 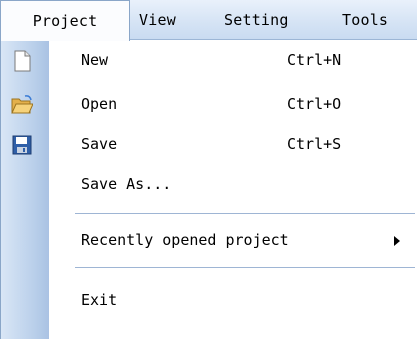 What do you see at coordinates (99, 104) in the screenshot?
I see `menu-item-open-label: Open` at bounding box center [99, 104].